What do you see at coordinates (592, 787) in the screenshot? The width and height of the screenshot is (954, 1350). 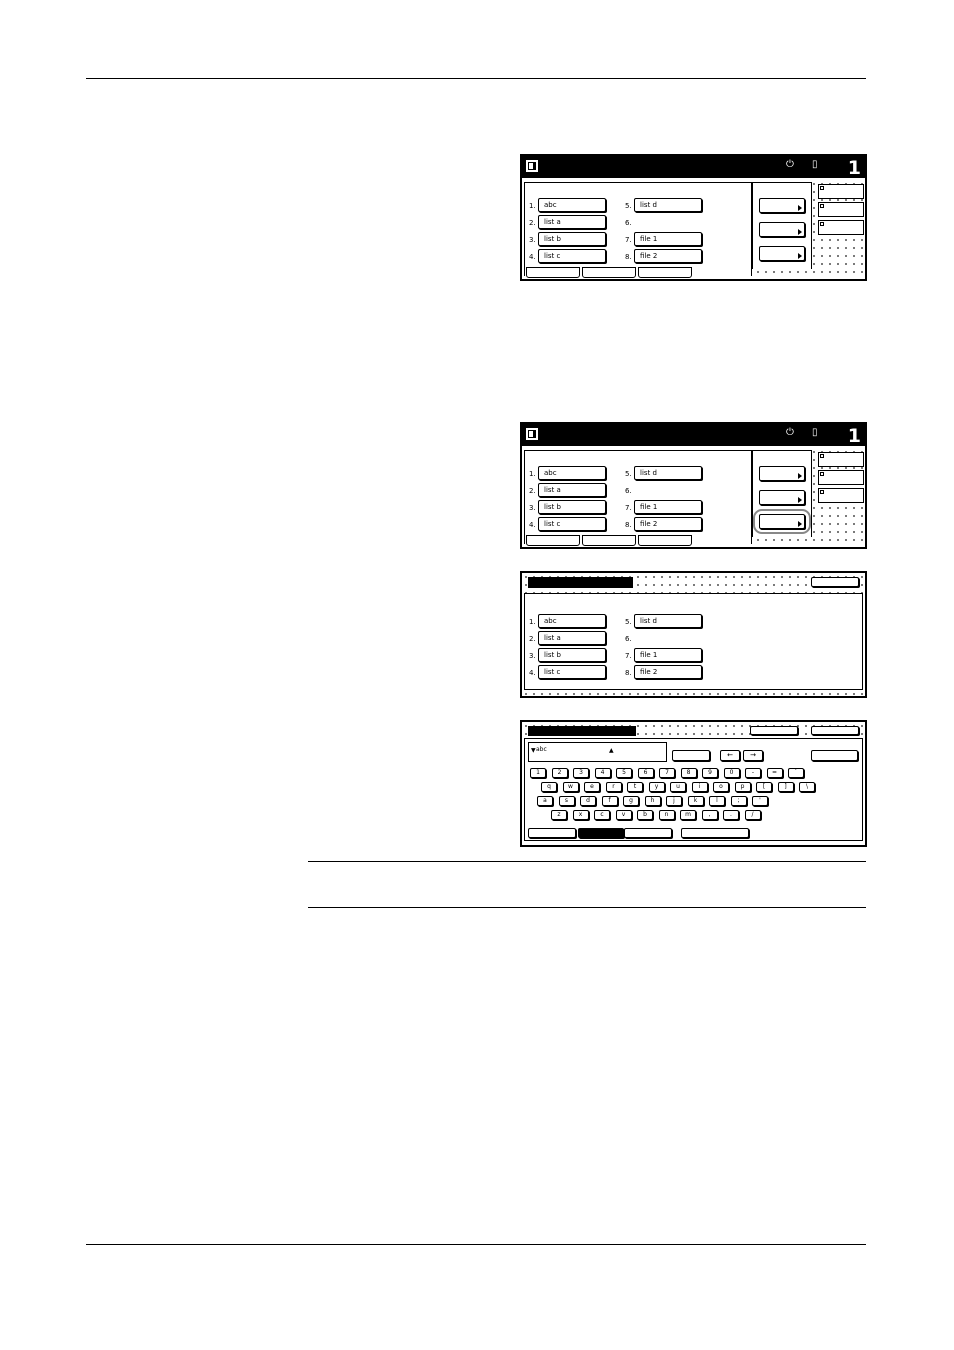 I see `key-row2-2: e` at bounding box center [592, 787].